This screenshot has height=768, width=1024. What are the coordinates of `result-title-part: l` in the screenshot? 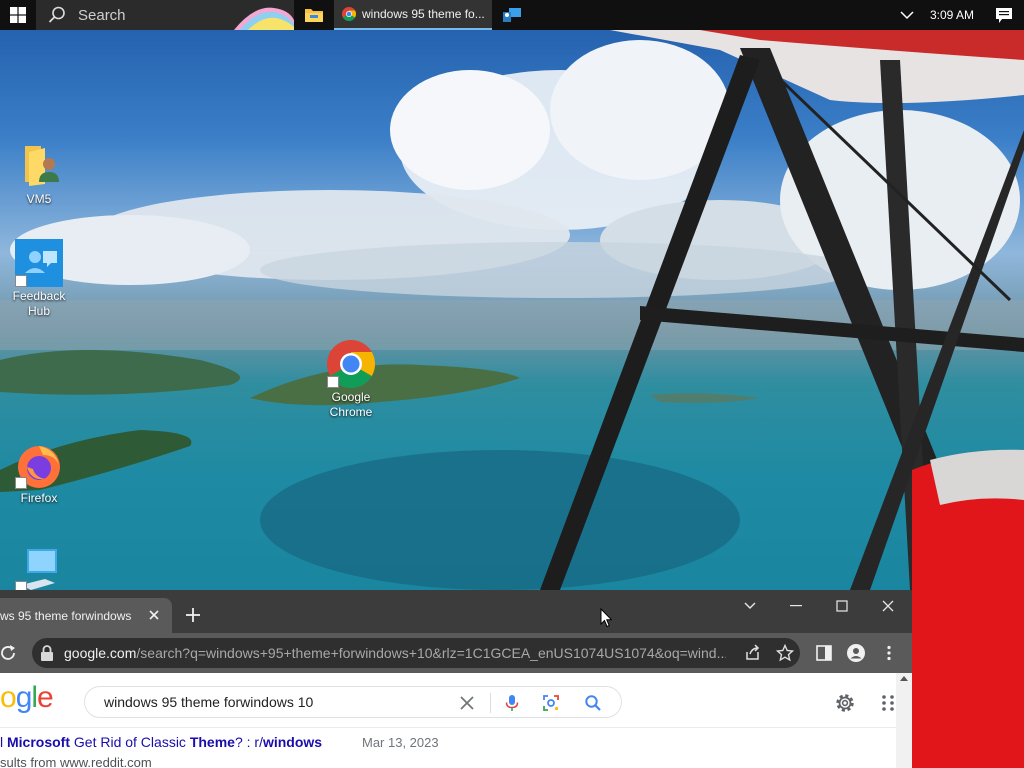 It's located at (3, 742).